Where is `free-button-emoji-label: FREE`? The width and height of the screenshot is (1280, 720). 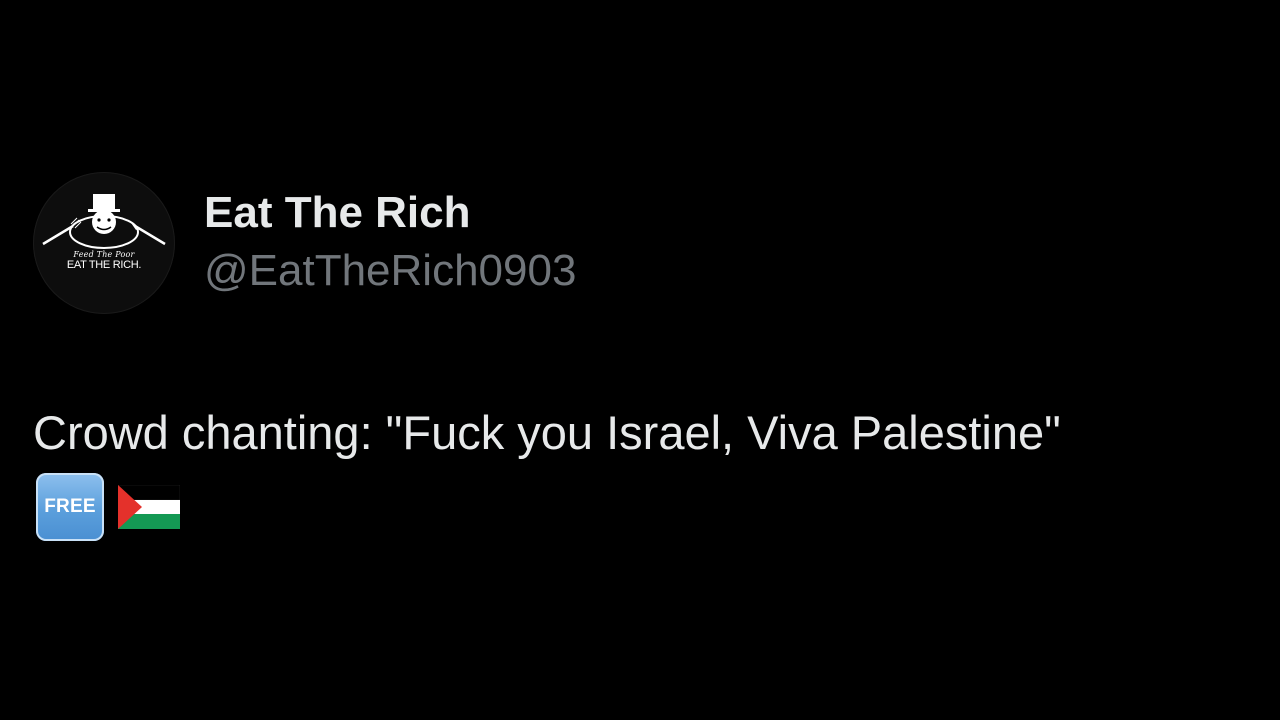
free-button-emoji-label: FREE is located at coordinates (70, 506).